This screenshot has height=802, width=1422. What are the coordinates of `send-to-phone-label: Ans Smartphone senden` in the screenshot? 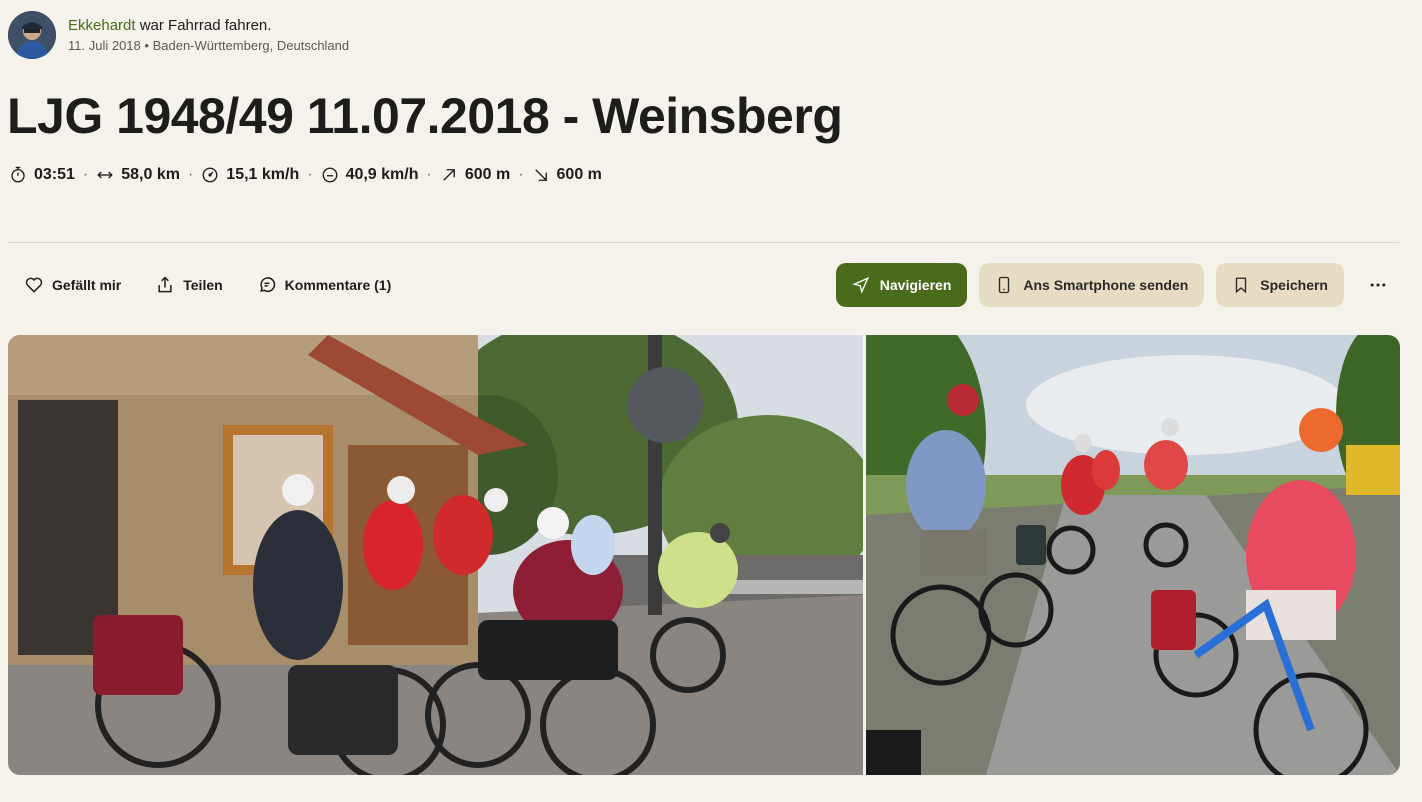 It's located at (1106, 285).